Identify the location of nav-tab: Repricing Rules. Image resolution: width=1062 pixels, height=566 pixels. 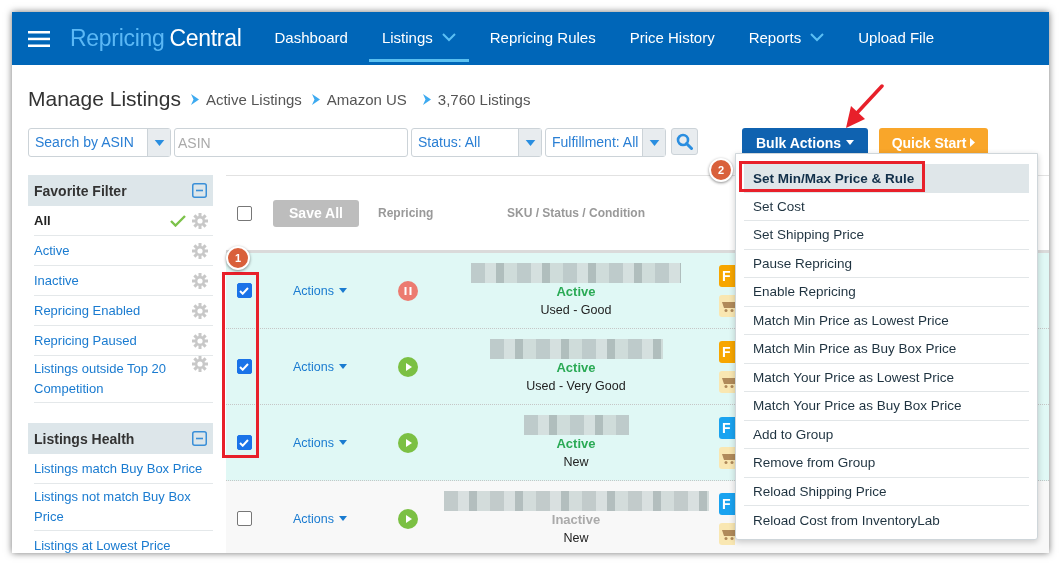
(542, 38).